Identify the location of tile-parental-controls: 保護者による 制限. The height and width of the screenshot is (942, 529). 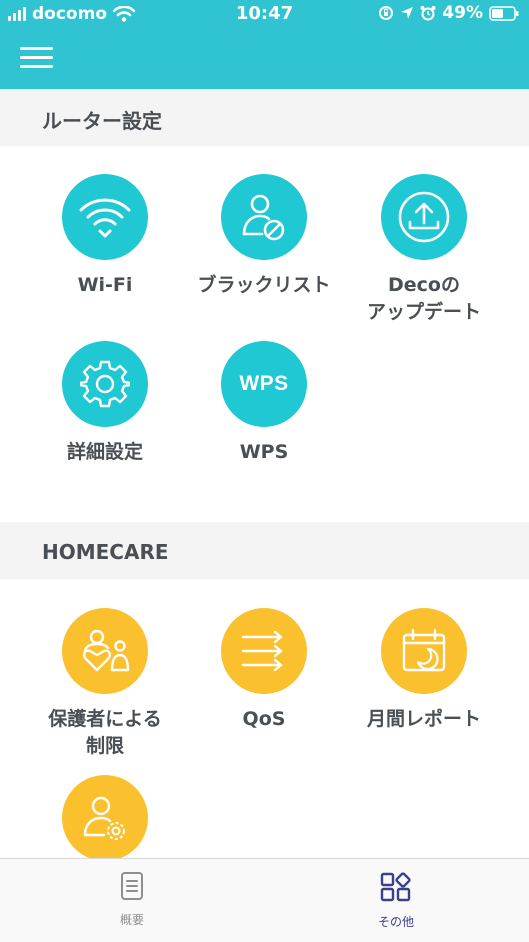
(105, 684).